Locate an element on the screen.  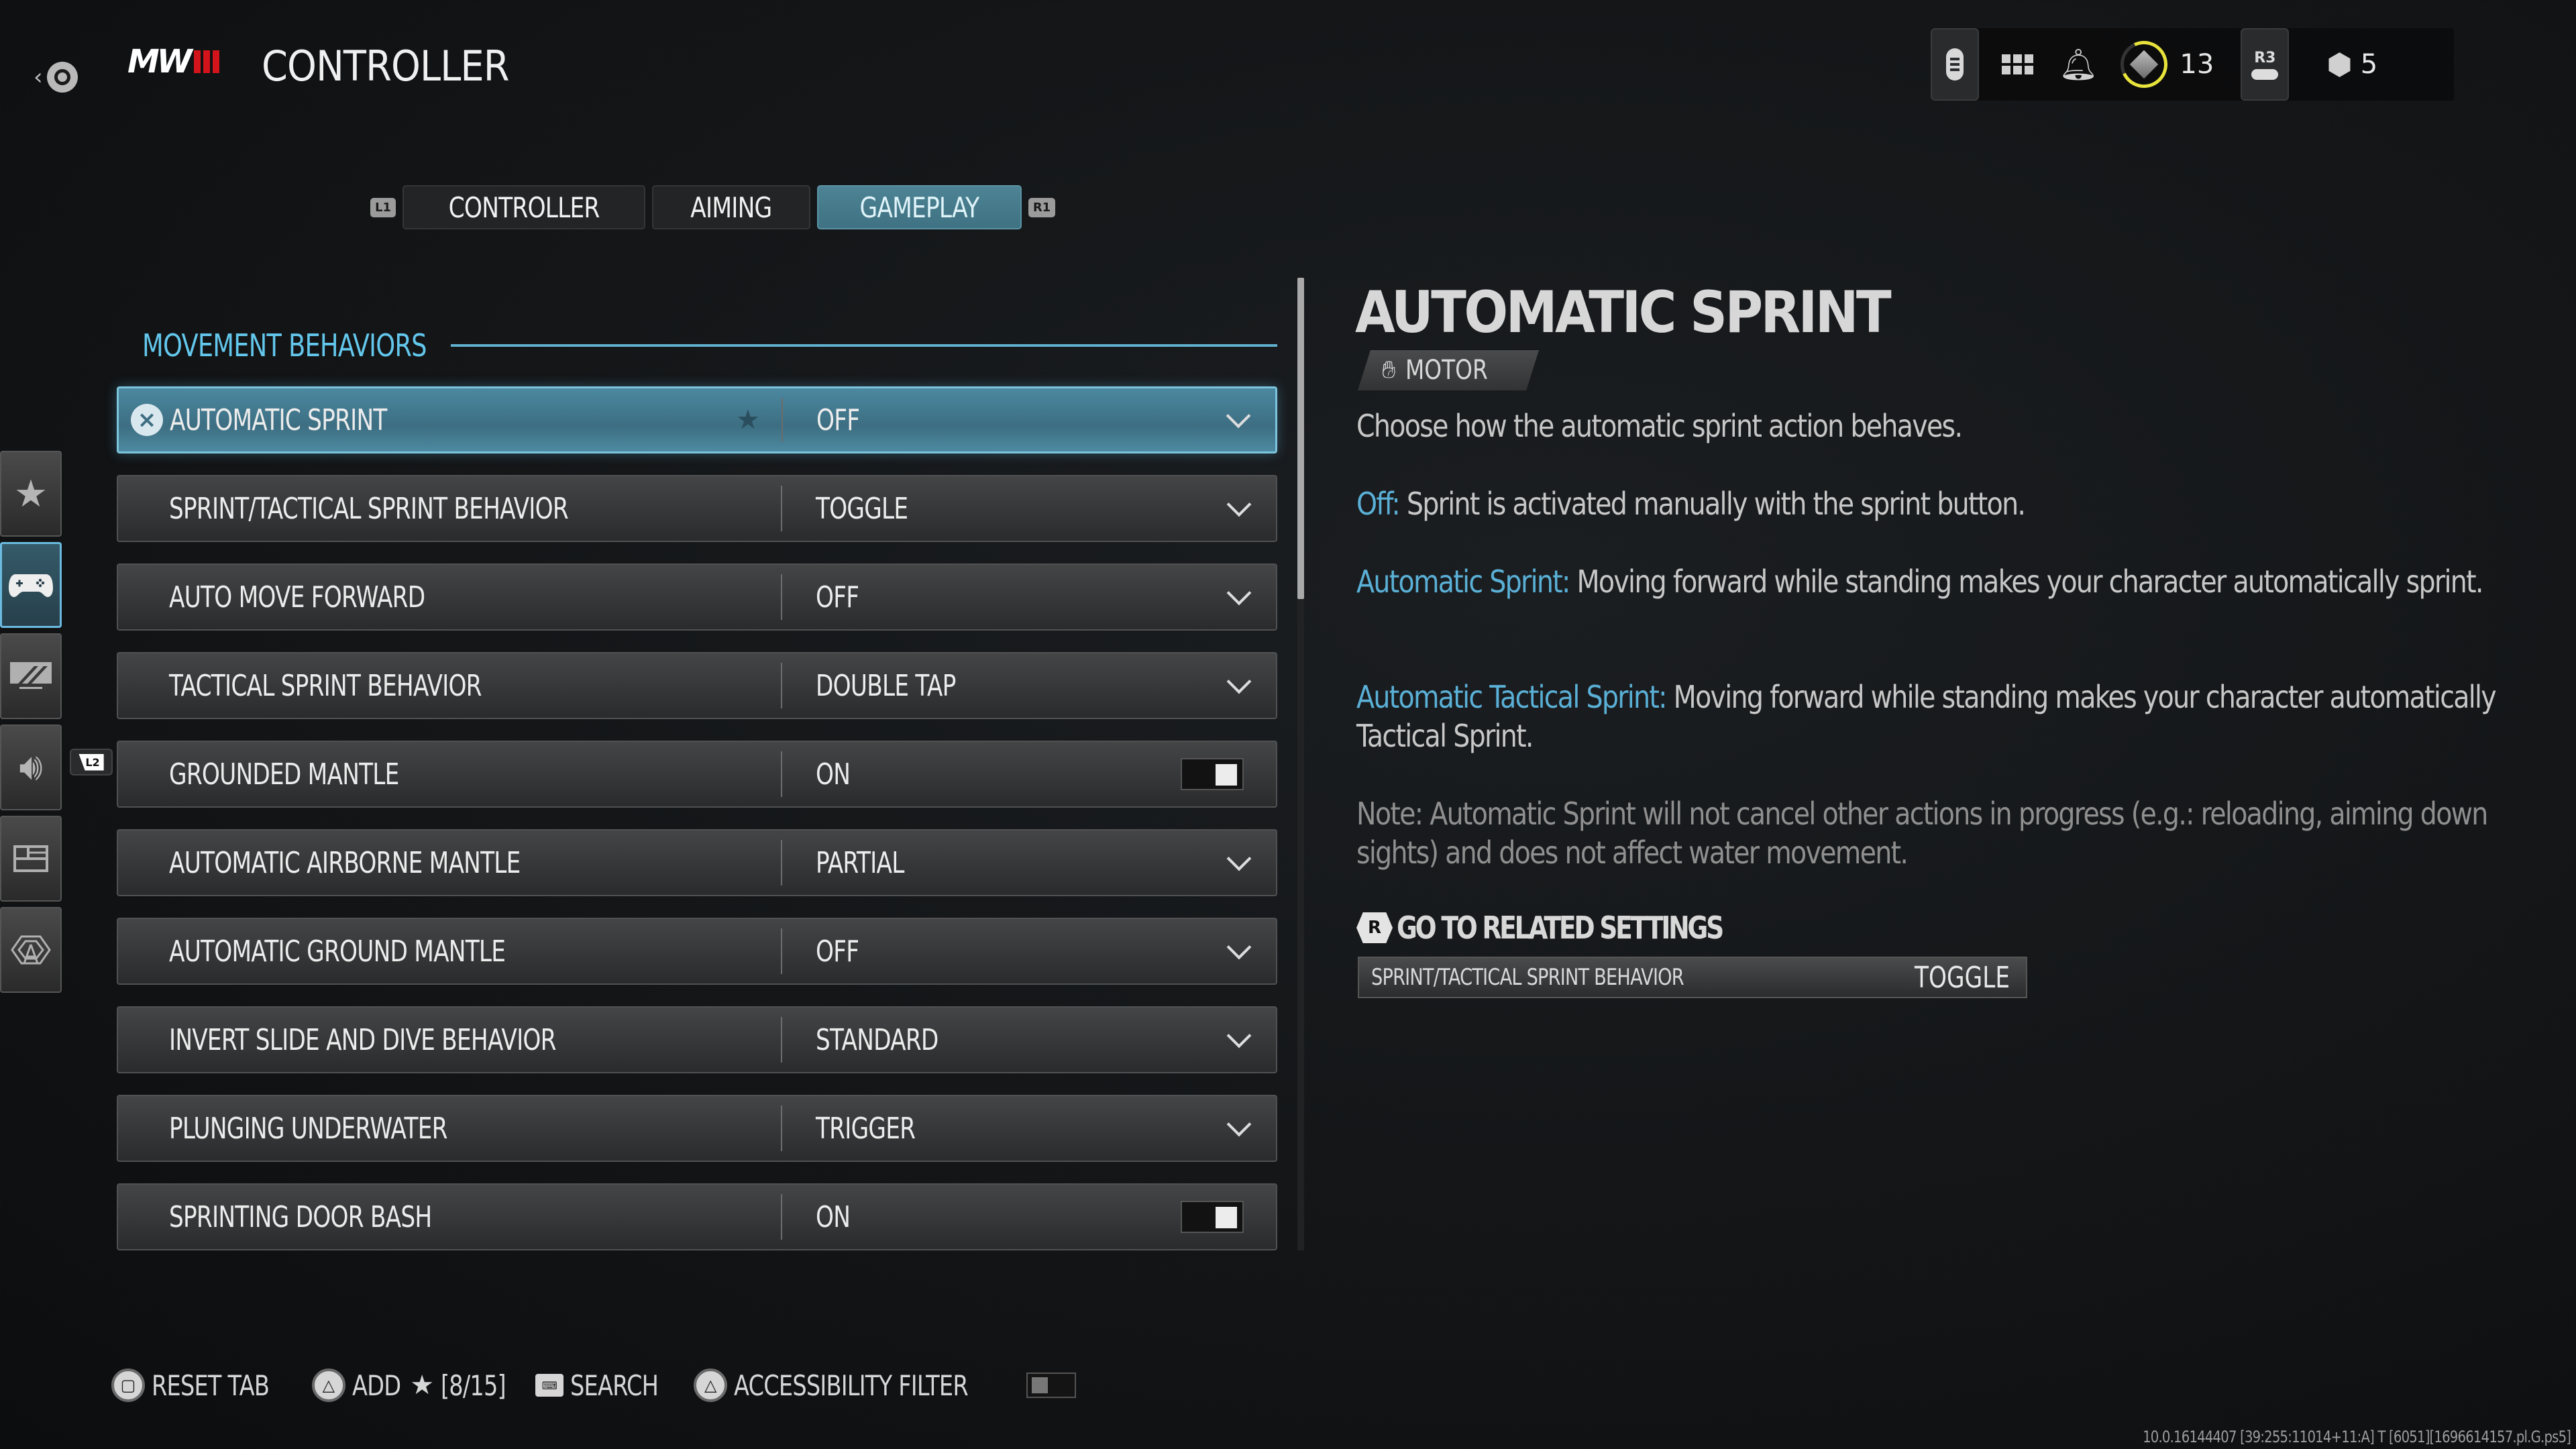
tab-label: CONTROLLER is located at coordinates (524, 207).